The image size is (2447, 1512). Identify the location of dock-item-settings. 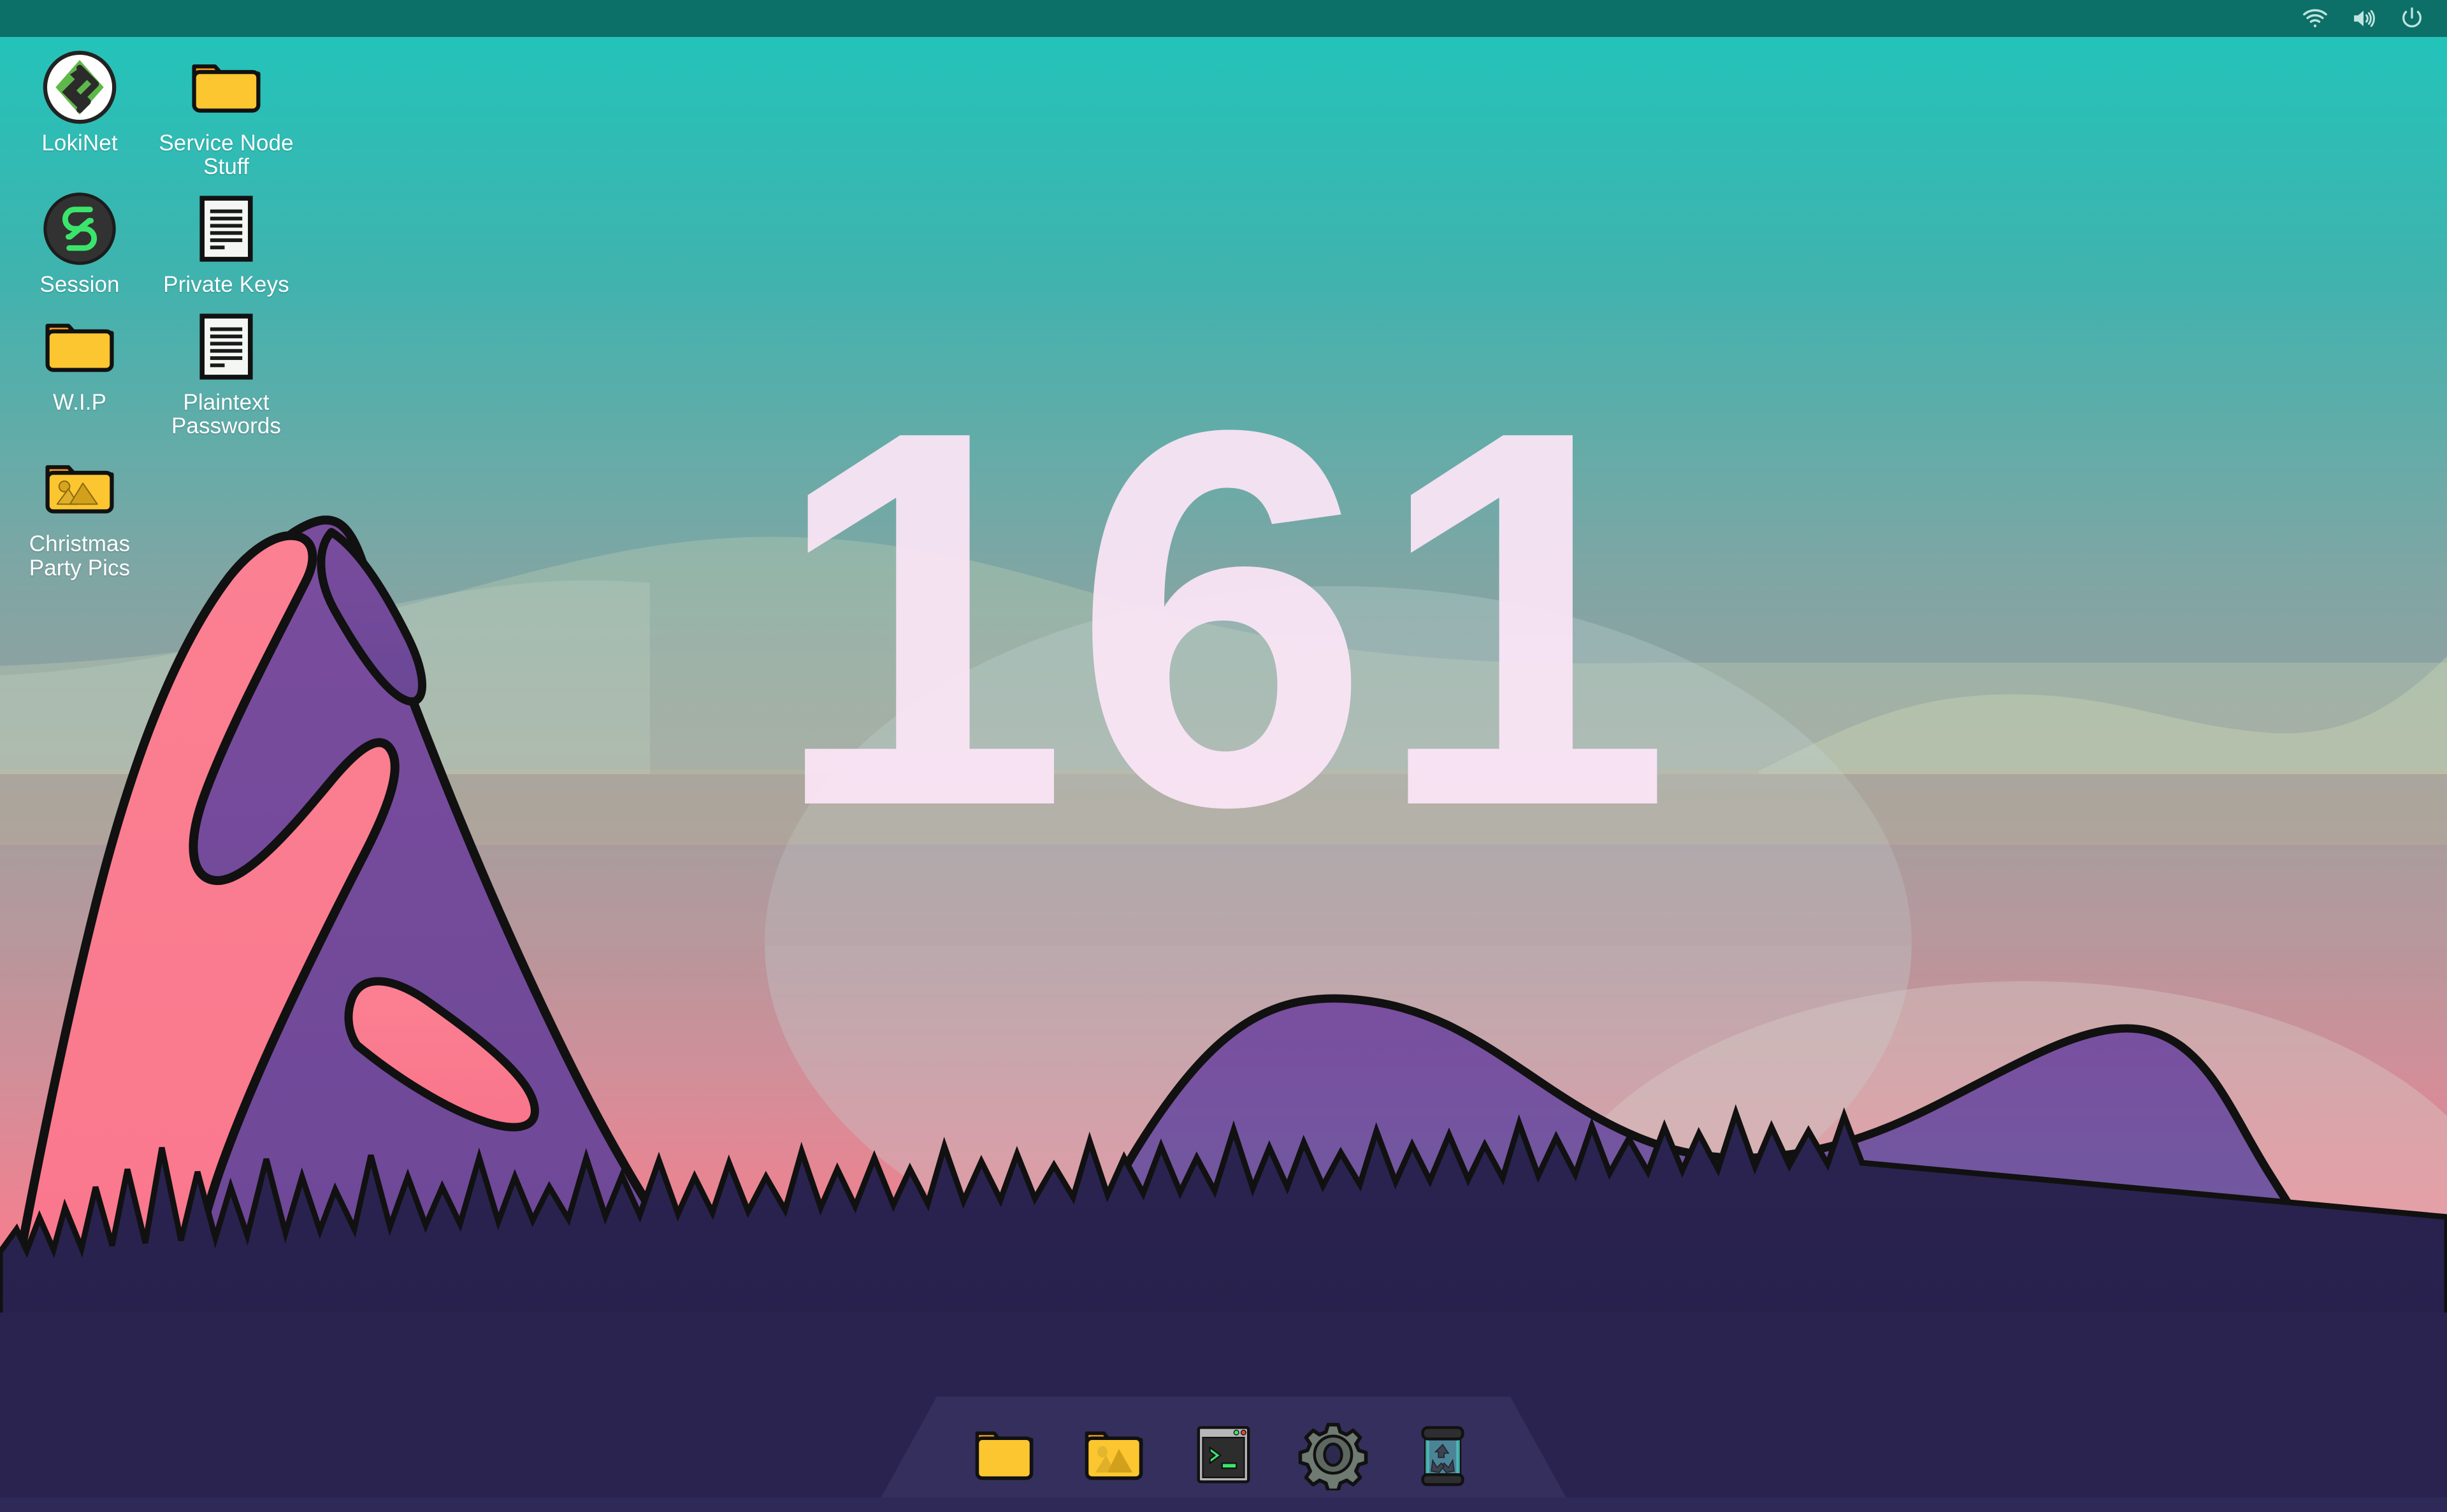
(1333, 1454).